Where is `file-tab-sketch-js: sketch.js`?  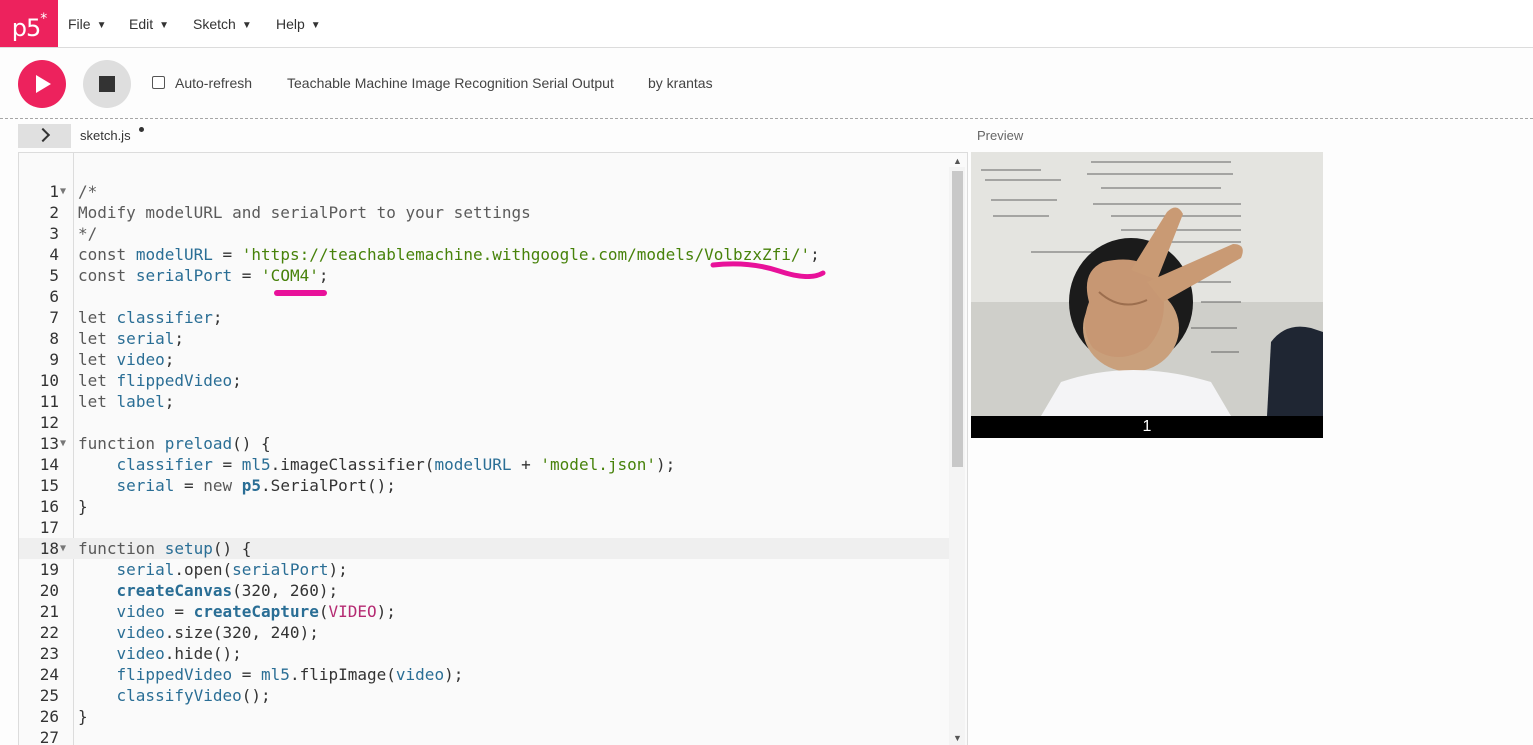 file-tab-sketch-js: sketch.js is located at coordinates (105, 135).